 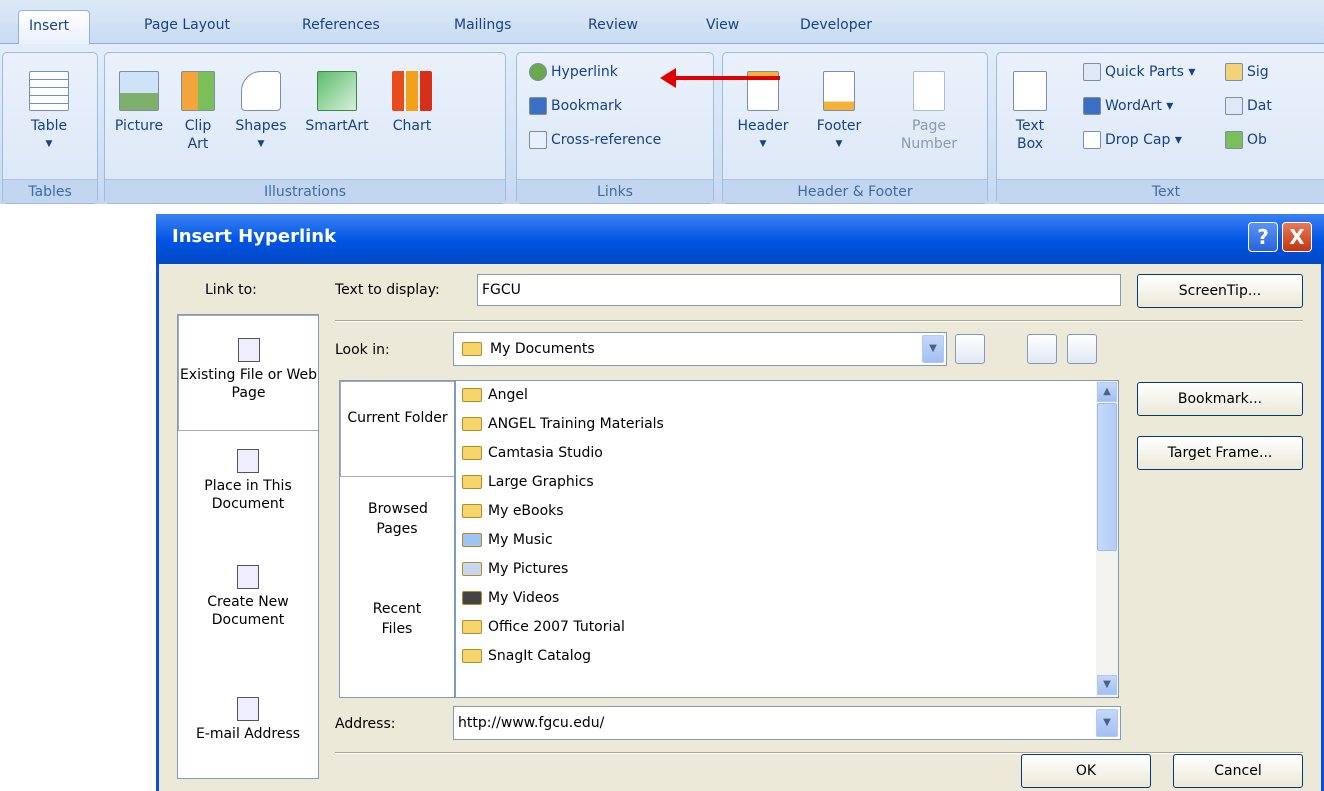 I want to click on tab-insert: Insert, so click(x=54, y=27).